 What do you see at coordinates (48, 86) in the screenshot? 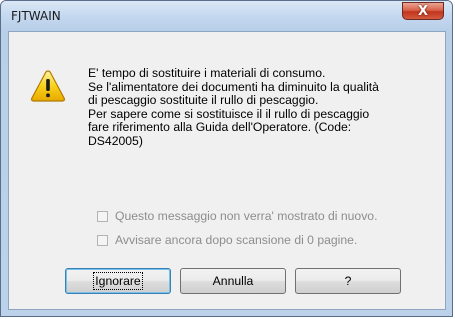
I see `warning-icon` at bounding box center [48, 86].